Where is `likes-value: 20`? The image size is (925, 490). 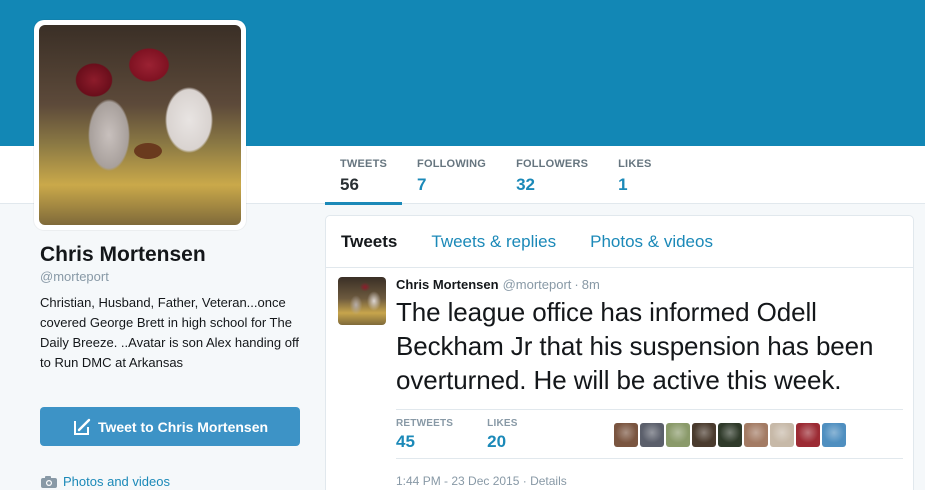
likes-value: 20 is located at coordinates (497, 441).